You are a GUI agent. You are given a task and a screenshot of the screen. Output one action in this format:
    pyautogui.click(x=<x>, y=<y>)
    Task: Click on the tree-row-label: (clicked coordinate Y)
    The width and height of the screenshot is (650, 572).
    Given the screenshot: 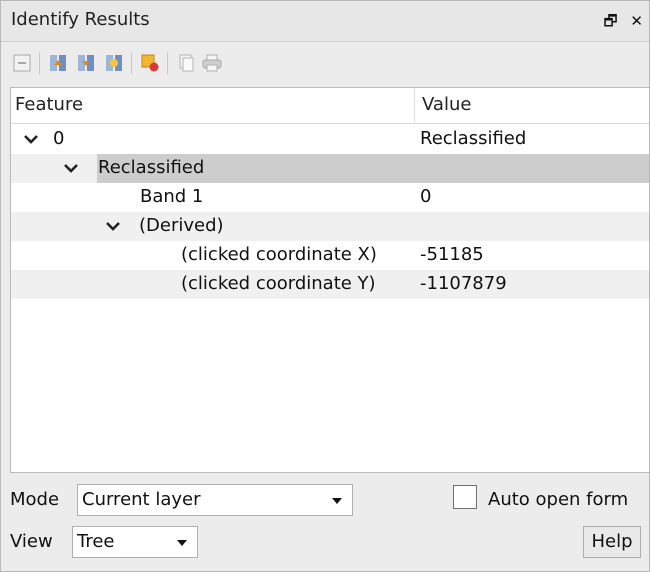 What is the action you would take?
    pyautogui.click(x=278, y=283)
    